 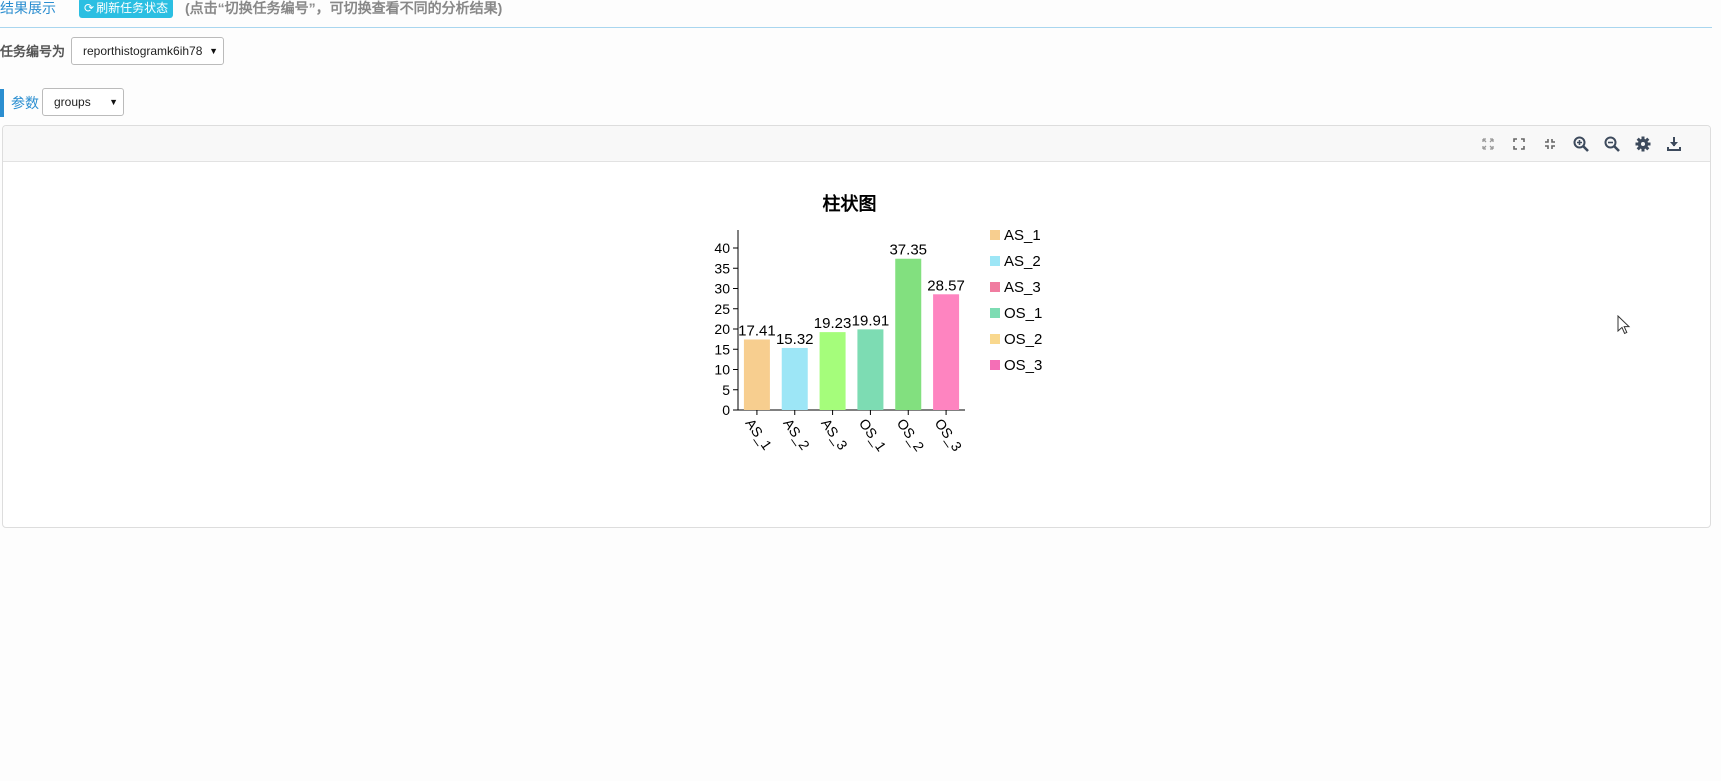 What do you see at coordinates (722, 248) in the screenshot?
I see `y-tick-label: 40` at bounding box center [722, 248].